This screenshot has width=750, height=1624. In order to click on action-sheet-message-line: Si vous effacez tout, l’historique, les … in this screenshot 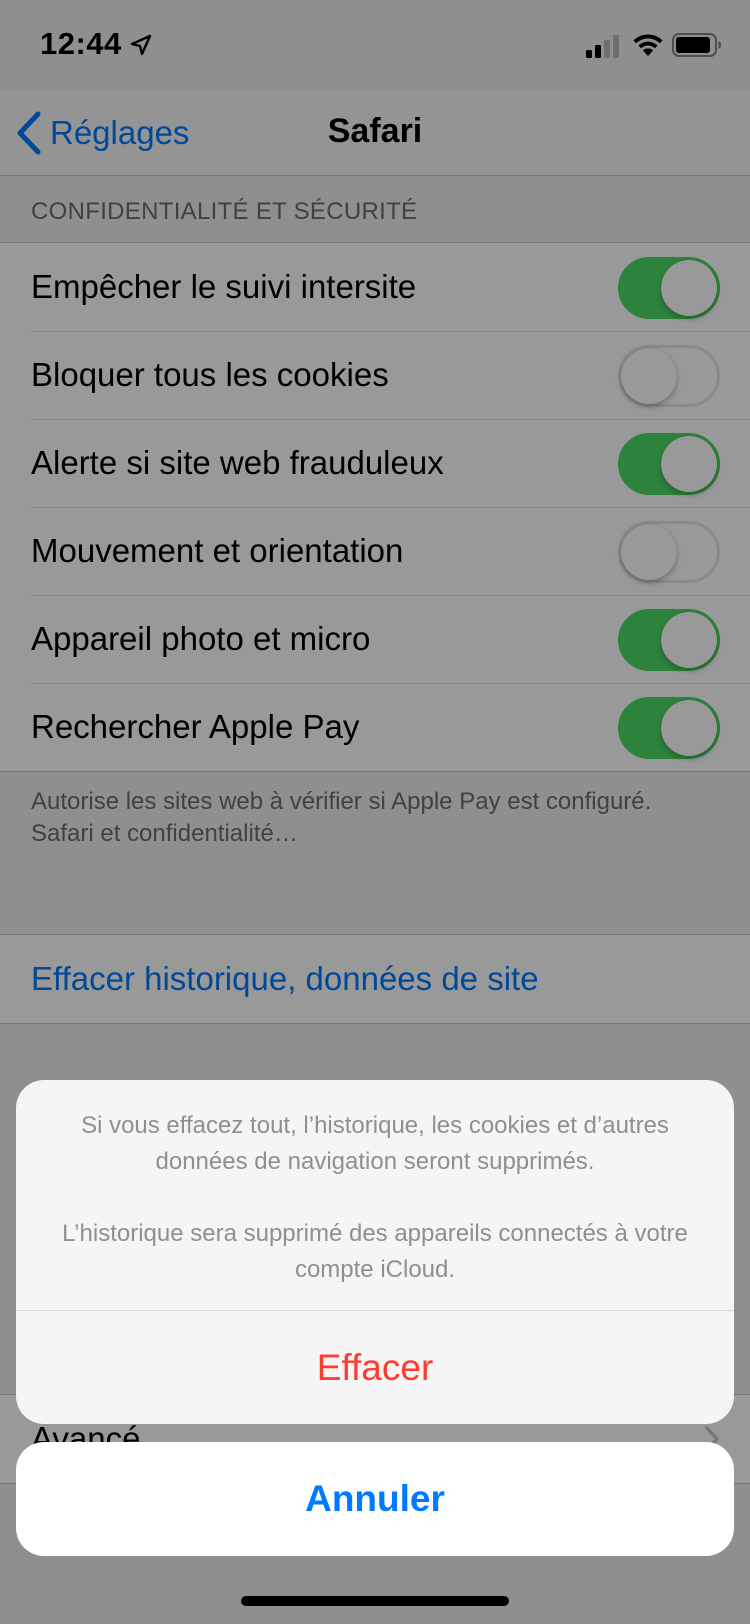, I will do `click(375, 1143)`.